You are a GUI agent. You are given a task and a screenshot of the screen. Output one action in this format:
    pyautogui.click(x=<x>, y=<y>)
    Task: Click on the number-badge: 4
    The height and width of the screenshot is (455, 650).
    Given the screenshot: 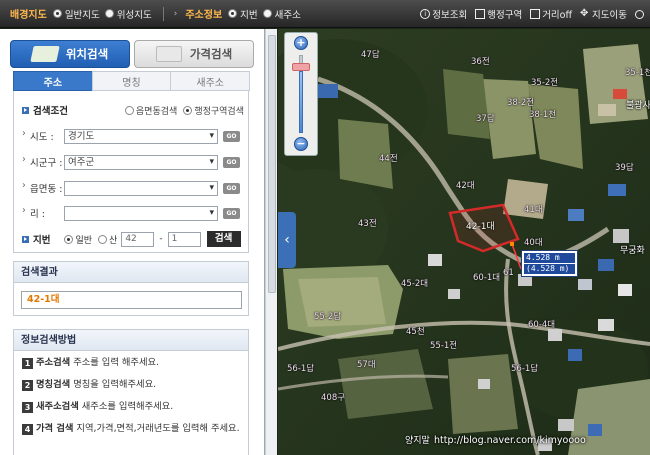 What is the action you would take?
    pyautogui.click(x=27, y=429)
    